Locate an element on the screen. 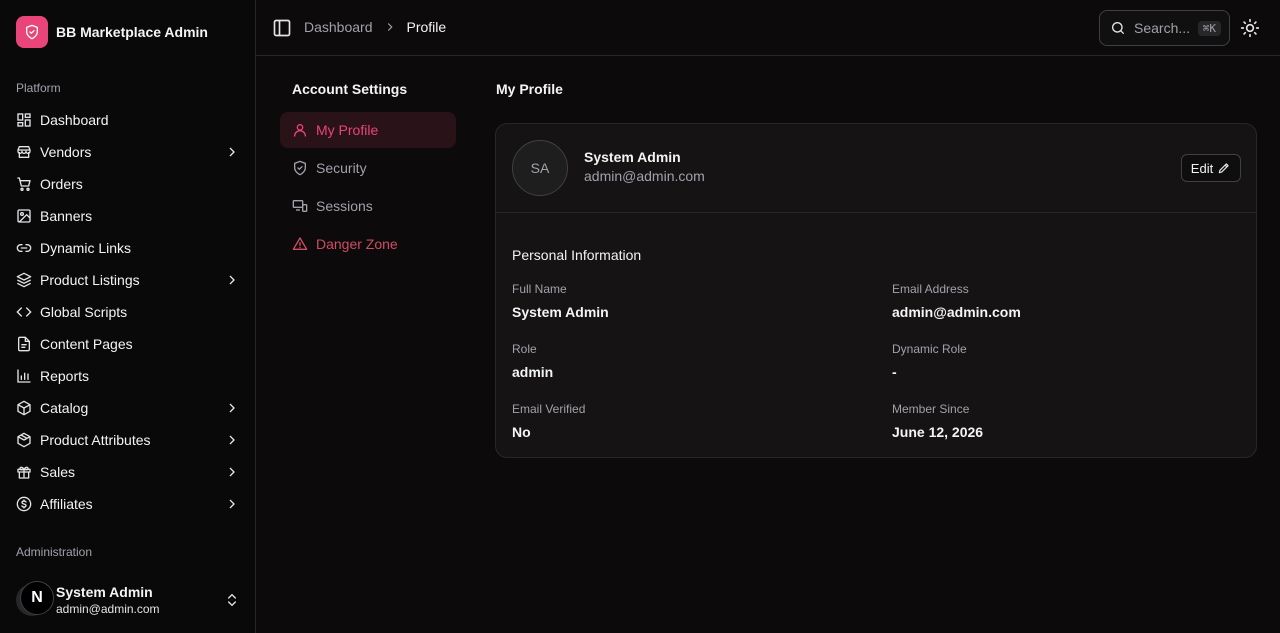 The width and height of the screenshot is (1280, 633). field-value: admin is located at coordinates (533, 372).